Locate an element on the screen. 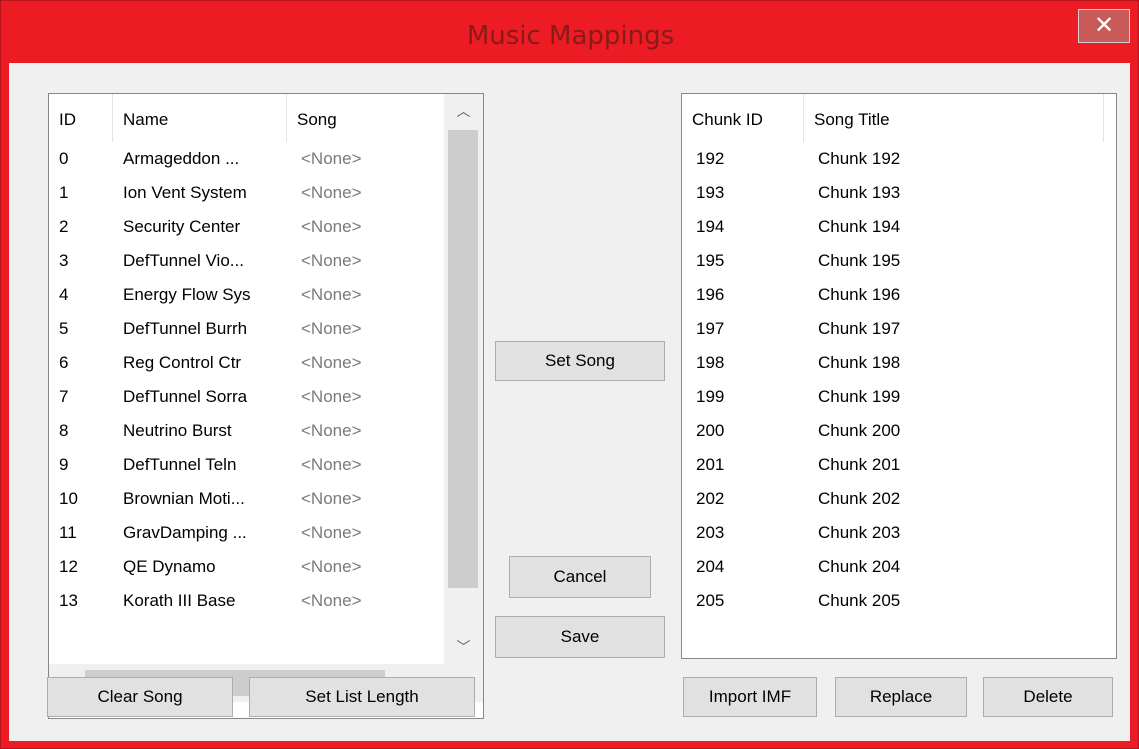 This screenshot has height=749, width=1139. column-header-song-title: Song Title is located at coordinates (954, 118).